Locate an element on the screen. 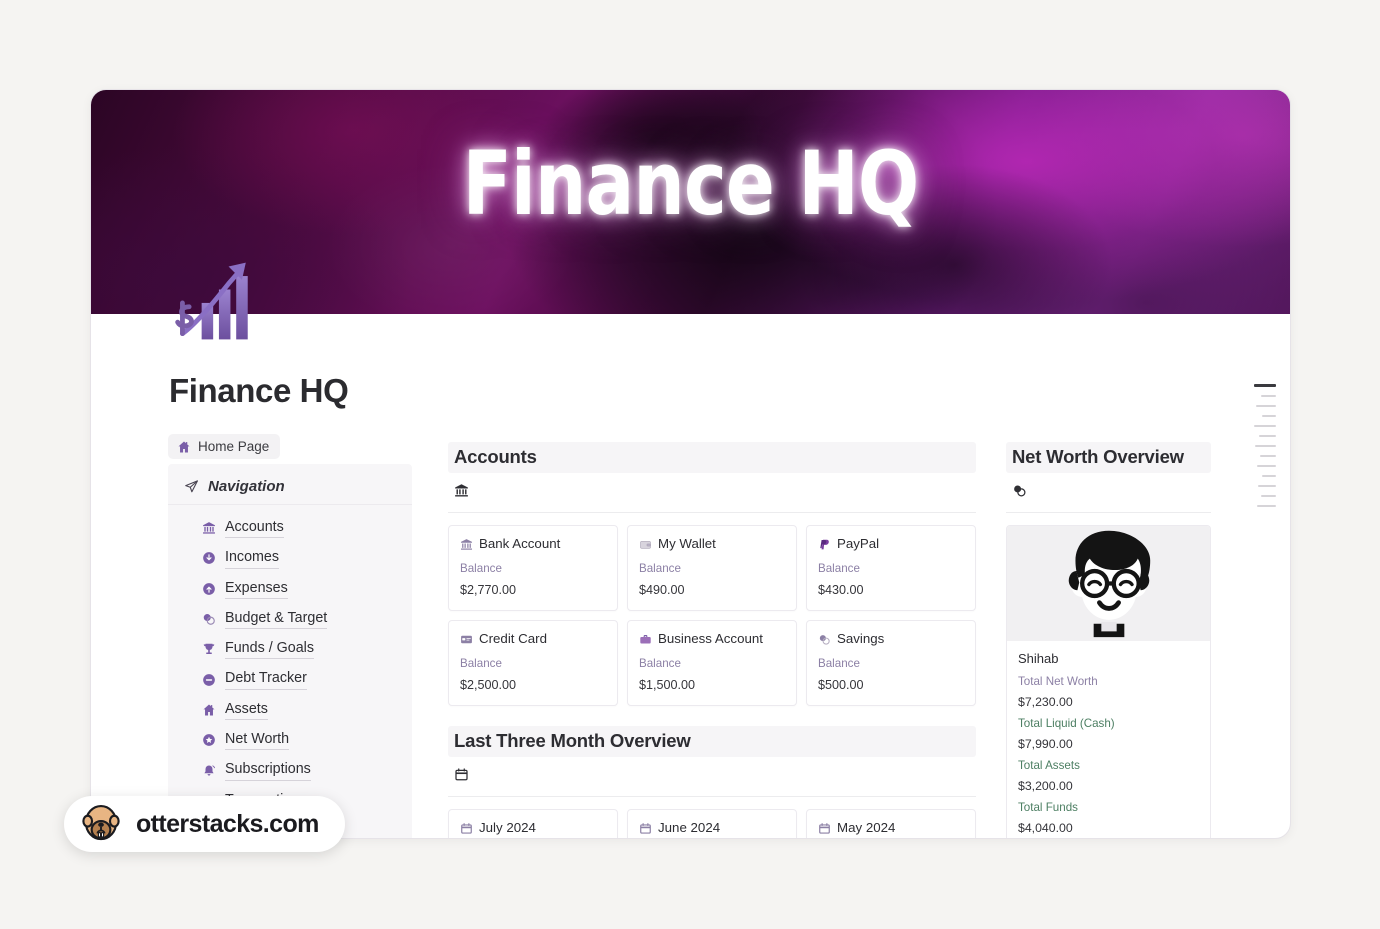  coins-icon is located at coordinates (1019, 490).